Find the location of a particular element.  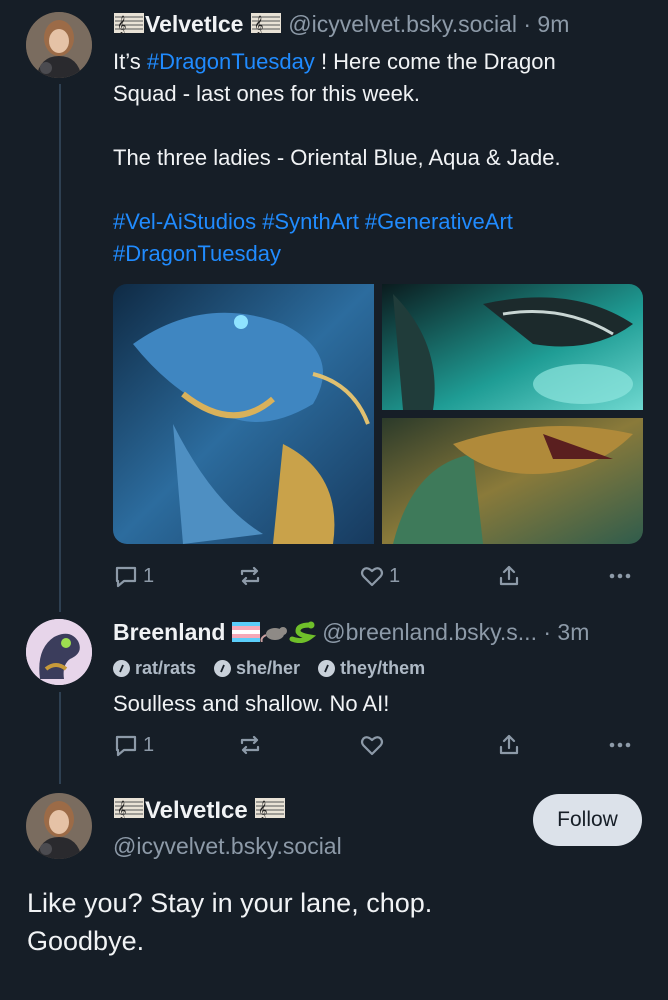

post1-actions: 1 1 is located at coordinates (378, 577).